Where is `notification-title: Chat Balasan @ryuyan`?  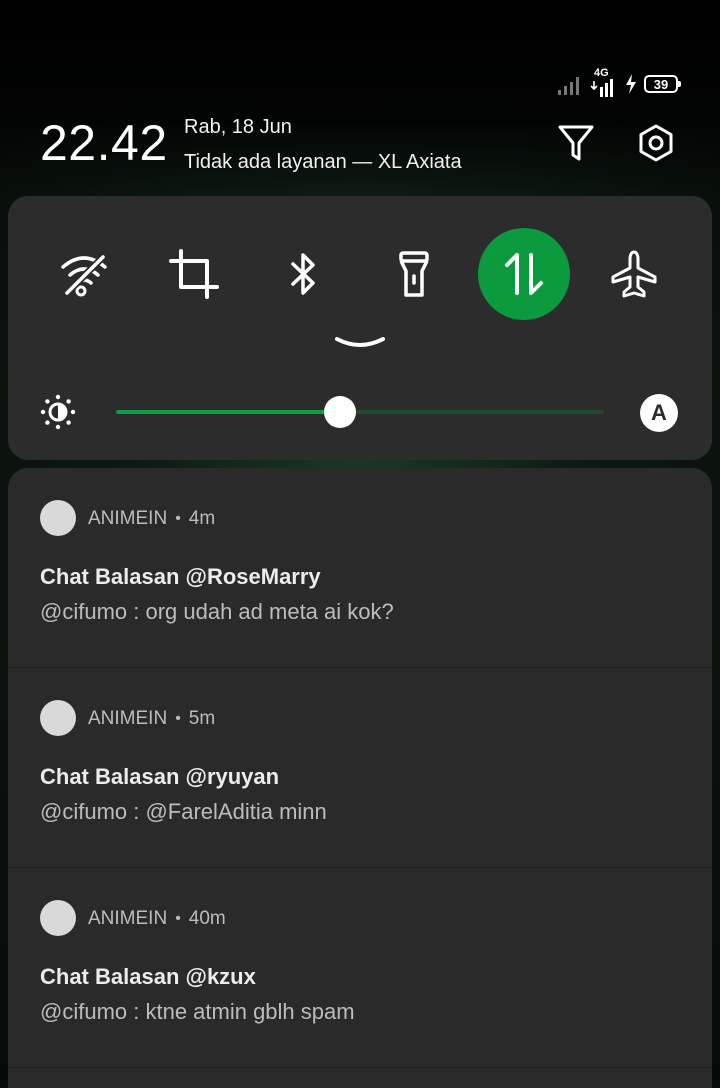 notification-title: Chat Balasan @ryuyan is located at coordinates (160, 776).